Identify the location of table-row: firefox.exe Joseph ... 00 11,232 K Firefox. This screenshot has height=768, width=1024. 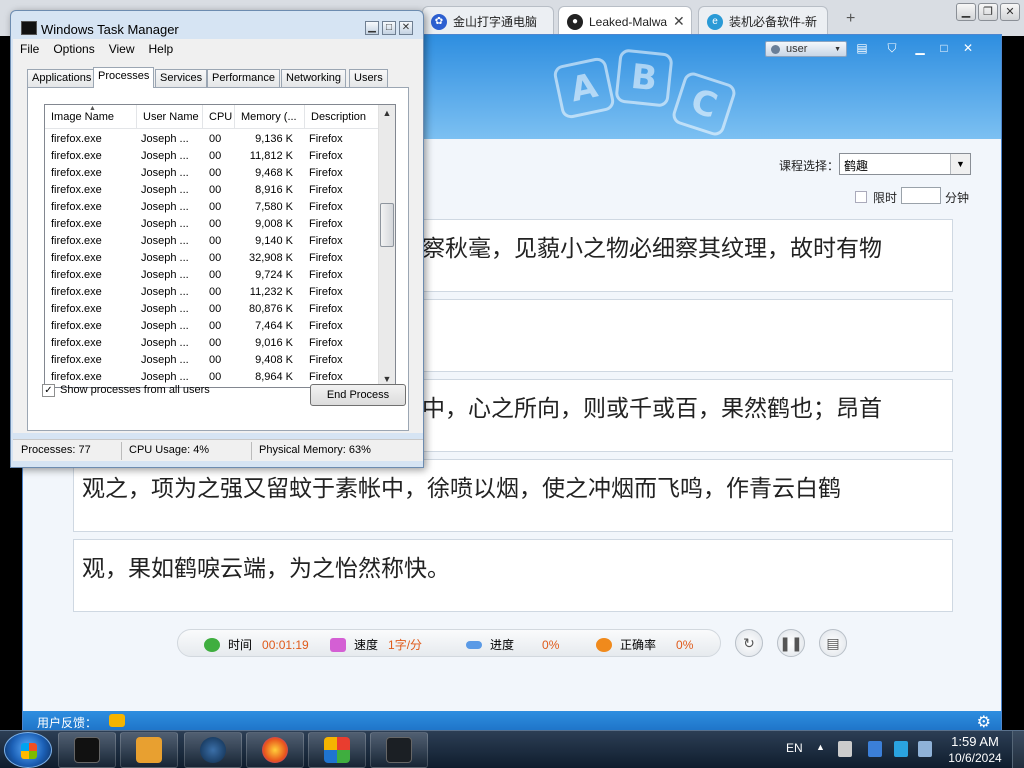
(212, 292).